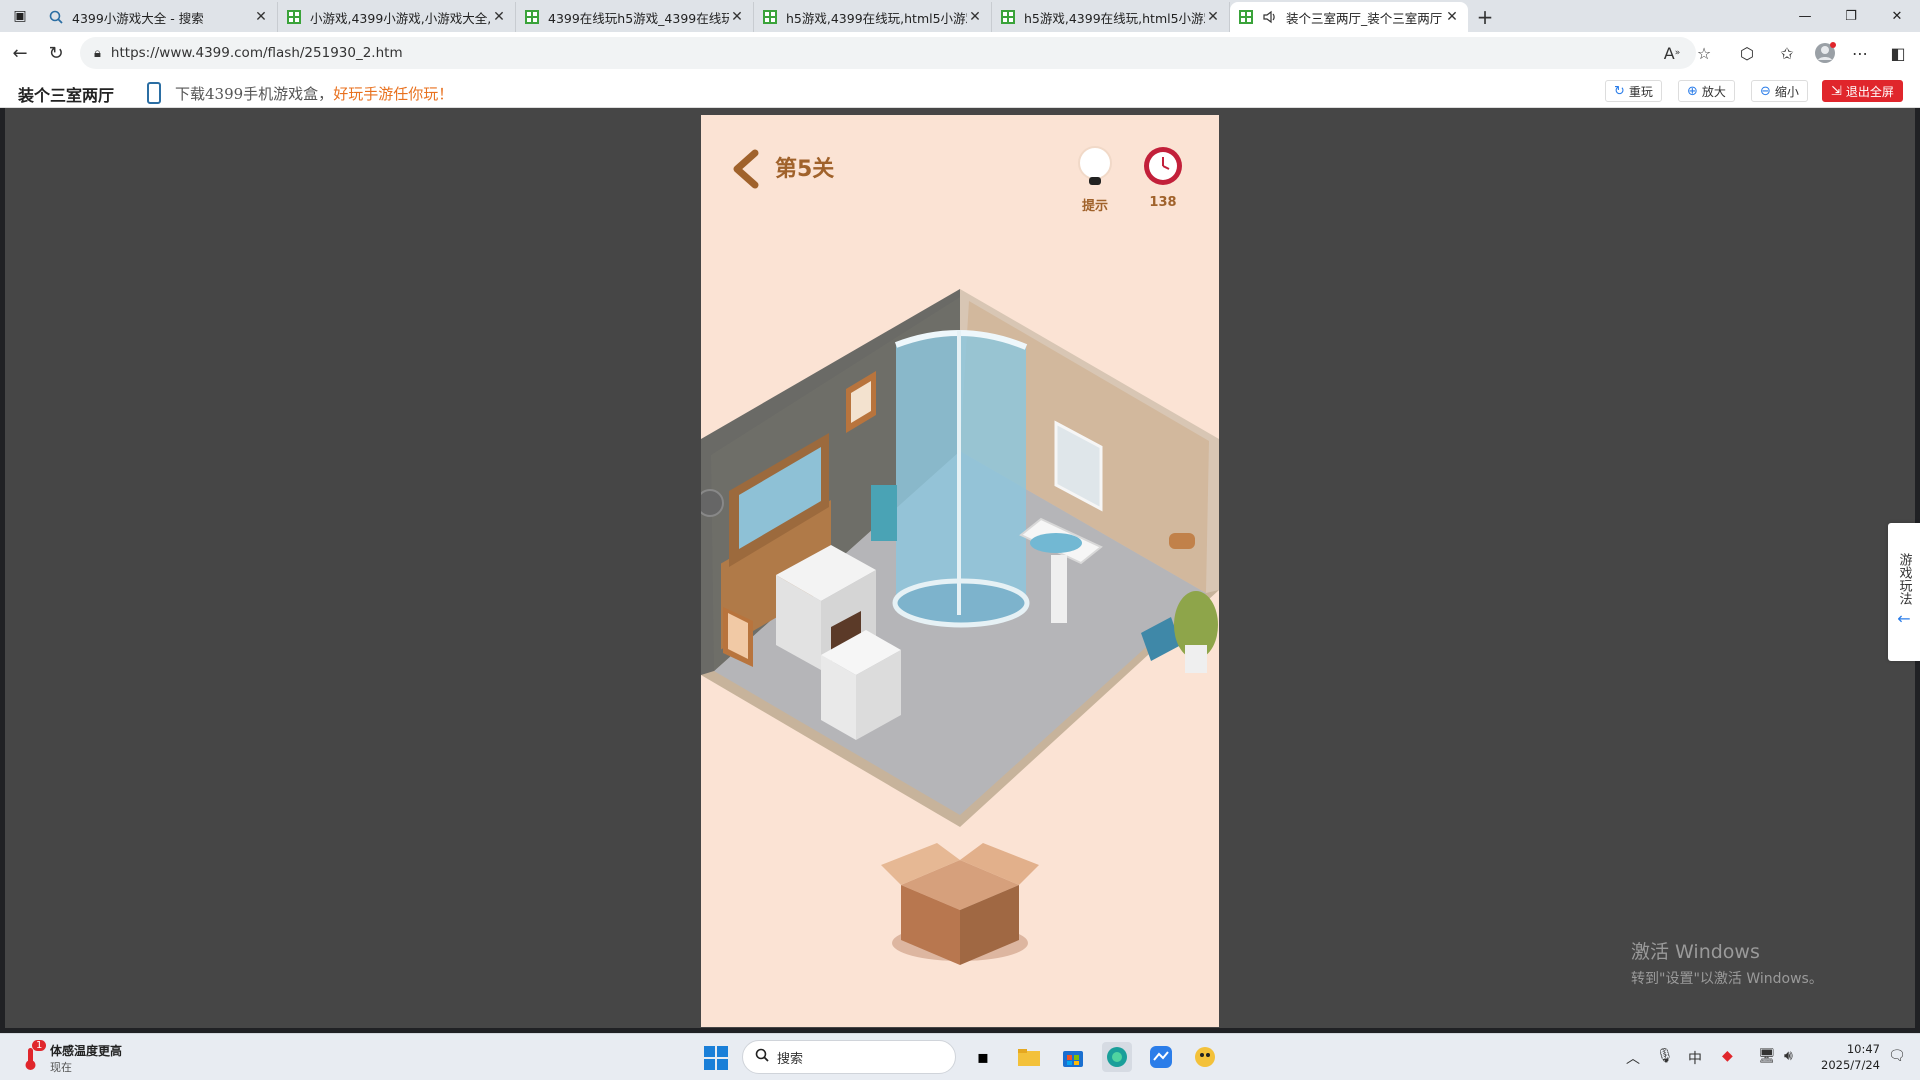  What do you see at coordinates (1727, 979) in the screenshot?
I see `watermark-subtitle: 转到"设置"以激活 Windows。` at bounding box center [1727, 979].